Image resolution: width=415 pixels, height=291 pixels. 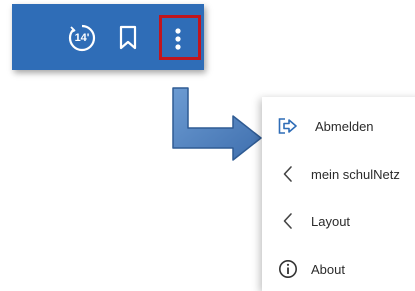 I want to click on timer-button: 14', so click(x=82, y=38).